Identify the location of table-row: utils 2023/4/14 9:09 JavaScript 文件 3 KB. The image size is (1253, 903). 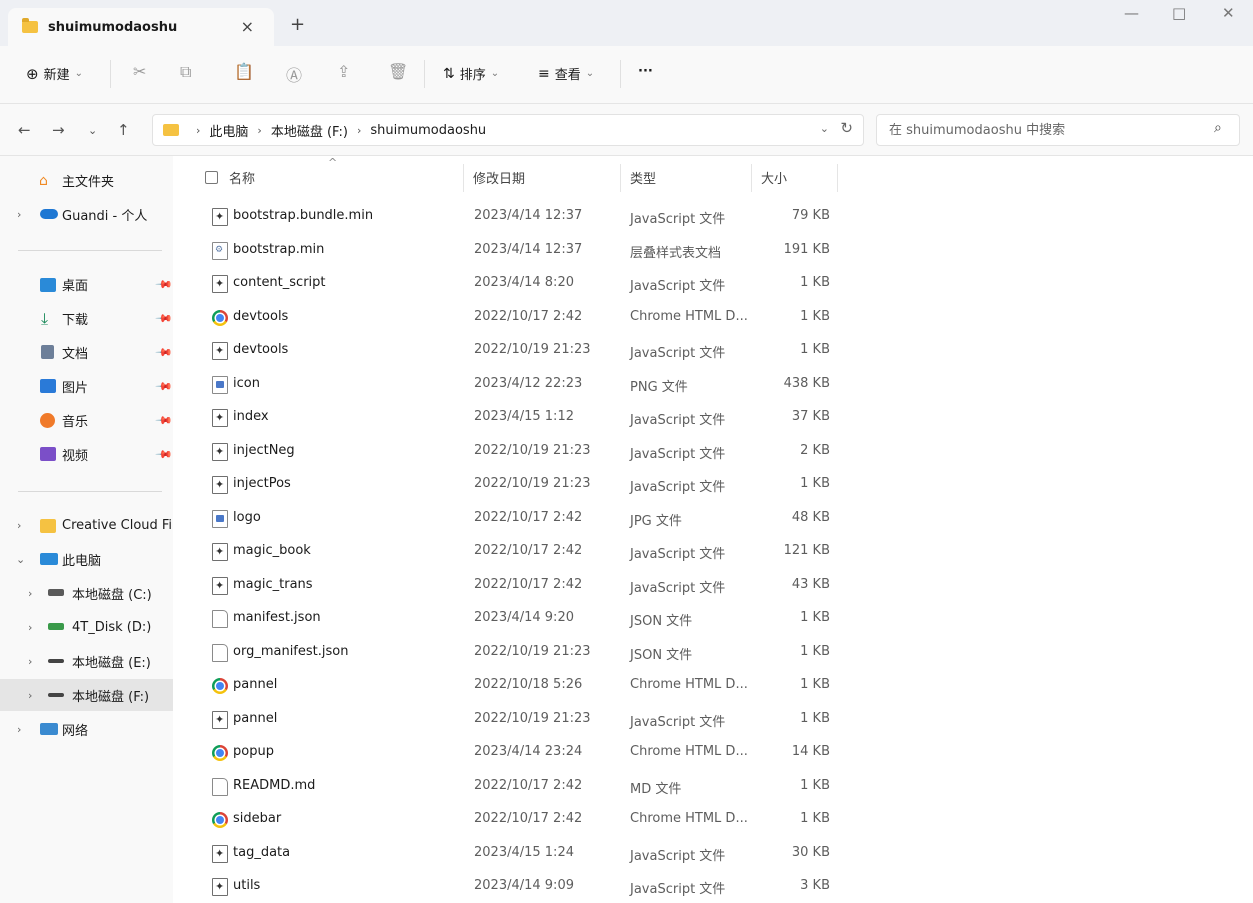
(521, 886).